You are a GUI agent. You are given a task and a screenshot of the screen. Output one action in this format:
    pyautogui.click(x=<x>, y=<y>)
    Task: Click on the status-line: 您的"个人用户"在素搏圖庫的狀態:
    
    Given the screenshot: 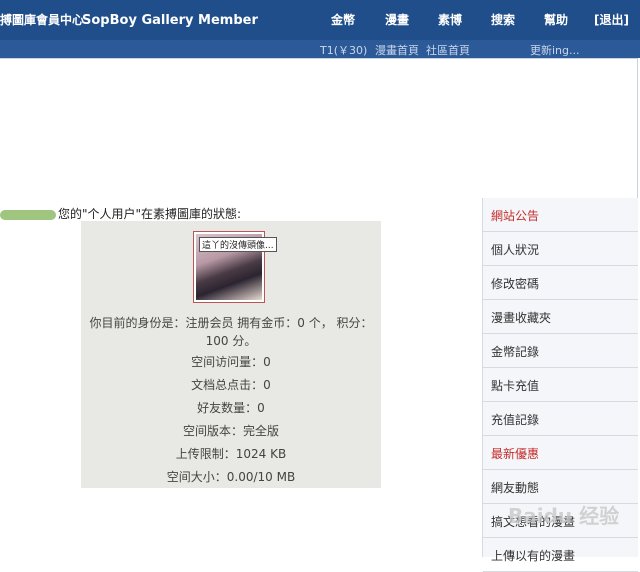 What is the action you would take?
    pyautogui.click(x=120, y=213)
    